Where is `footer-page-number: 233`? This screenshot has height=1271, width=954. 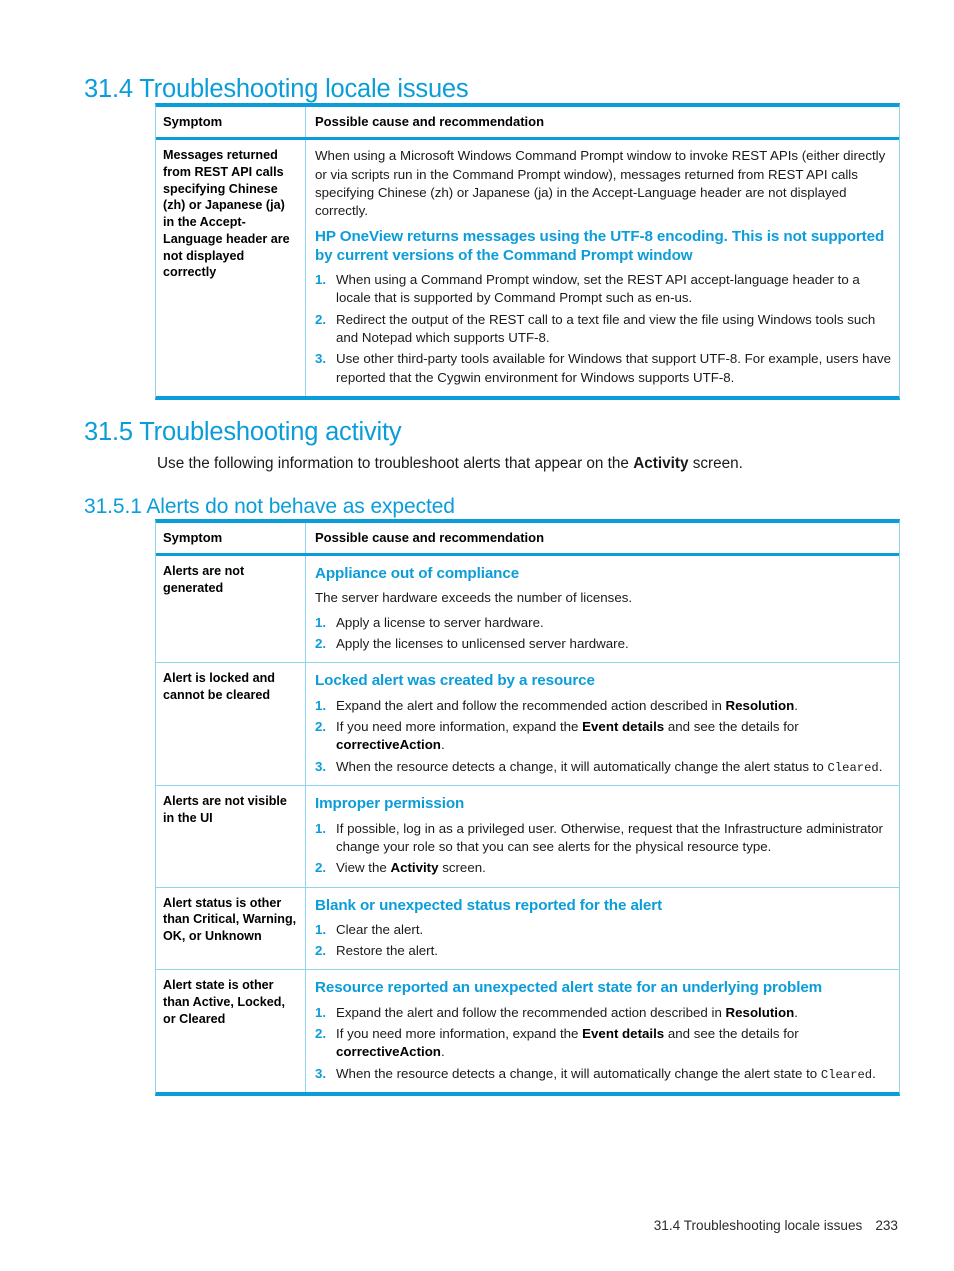
footer-page-number: 233 is located at coordinates (886, 1225).